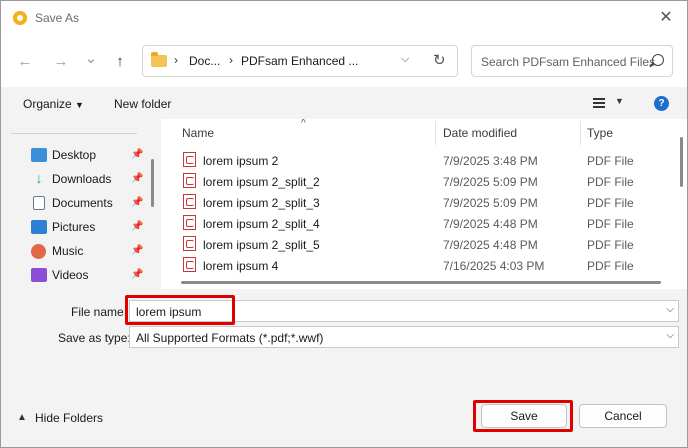 The width and height of the screenshot is (688, 448). Describe the element at coordinates (94, 338) in the screenshot. I see `save-as-type-label: Save as type:` at that location.